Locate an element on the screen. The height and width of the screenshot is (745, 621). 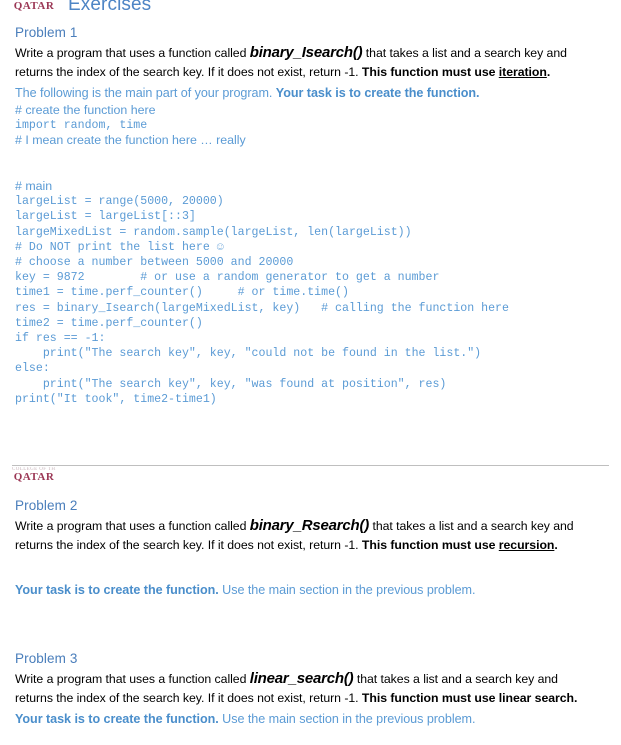
problem-3-requirement-prefix: This function must use linear search. is located at coordinates (469, 697).